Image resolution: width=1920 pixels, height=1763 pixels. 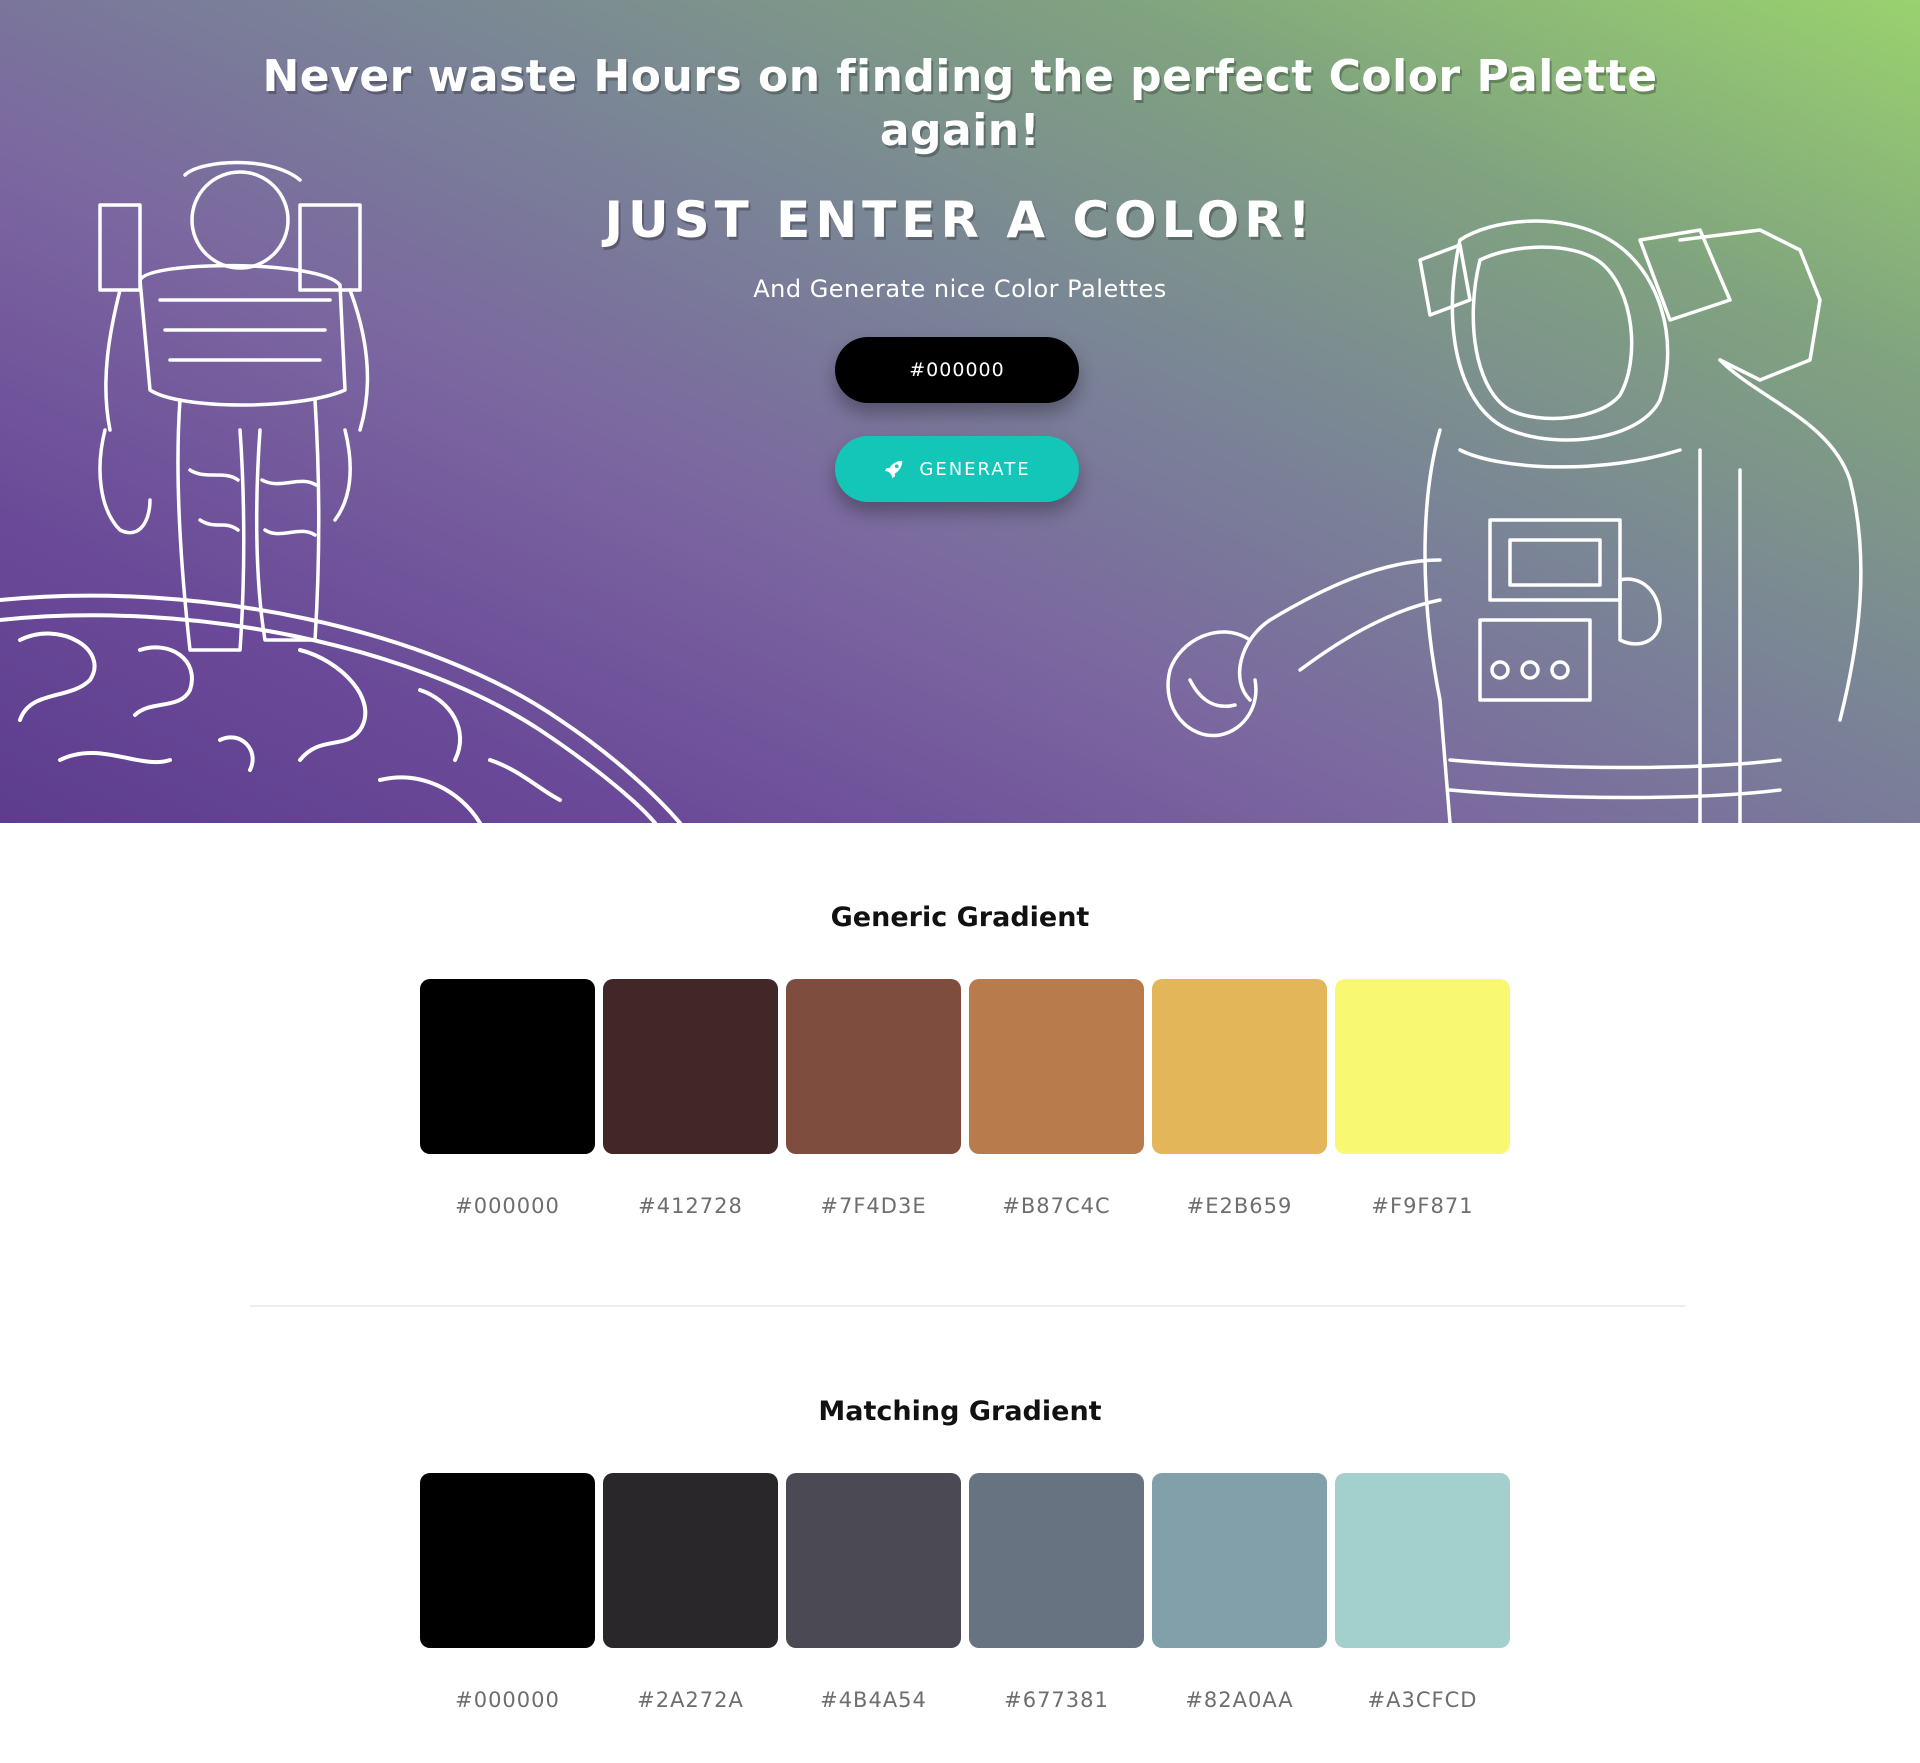 What do you see at coordinates (1056, 1700) in the screenshot?
I see `matching-swatch-label: #677381` at bounding box center [1056, 1700].